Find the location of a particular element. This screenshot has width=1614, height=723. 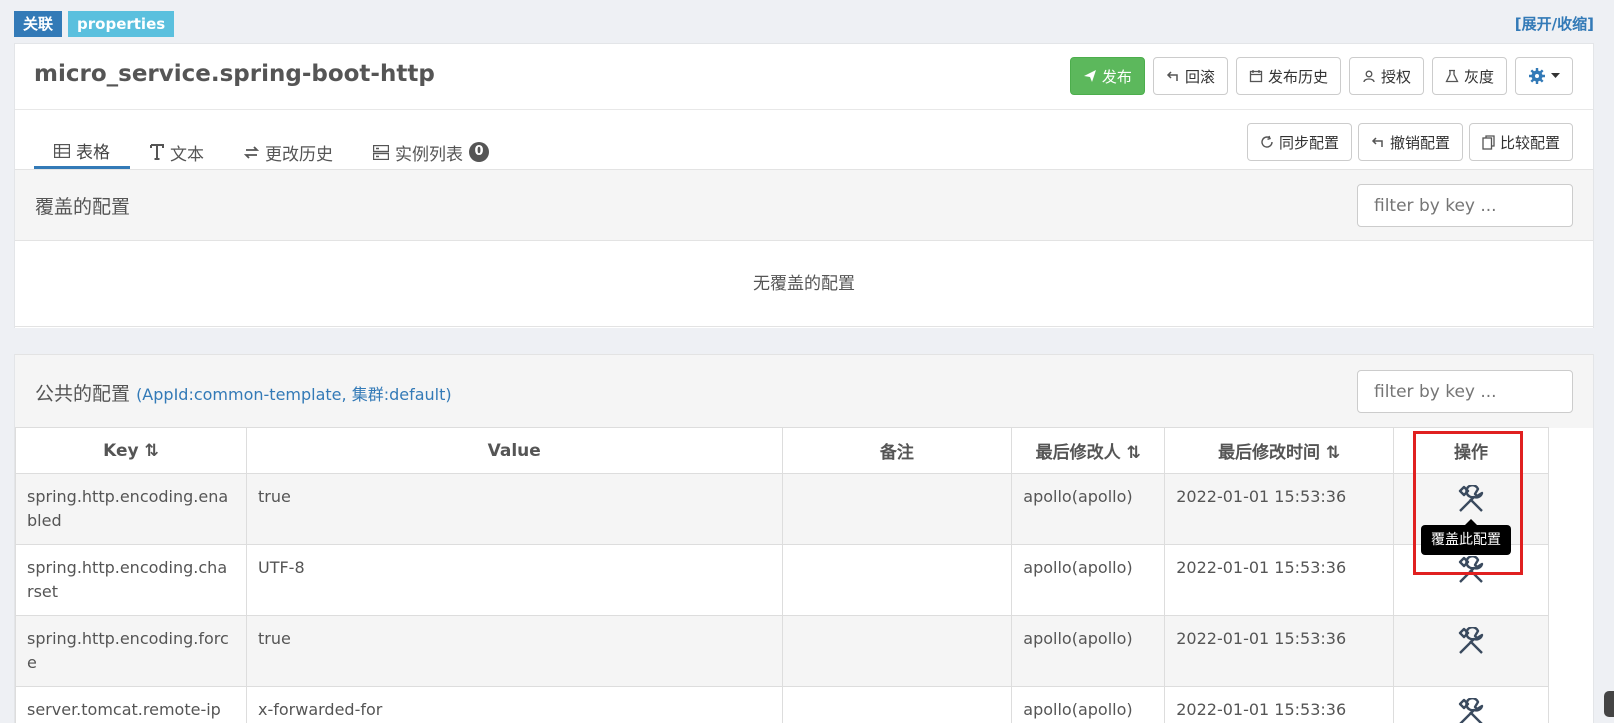

server-icon is located at coordinates (381, 152).